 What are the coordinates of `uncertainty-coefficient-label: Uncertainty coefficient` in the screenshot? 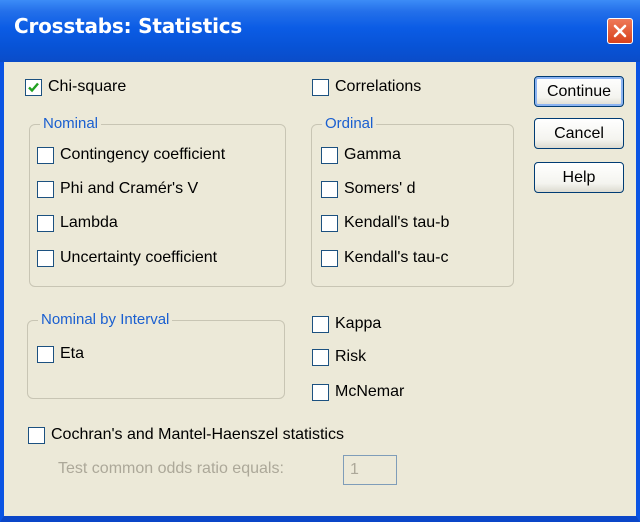 It's located at (139, 257).